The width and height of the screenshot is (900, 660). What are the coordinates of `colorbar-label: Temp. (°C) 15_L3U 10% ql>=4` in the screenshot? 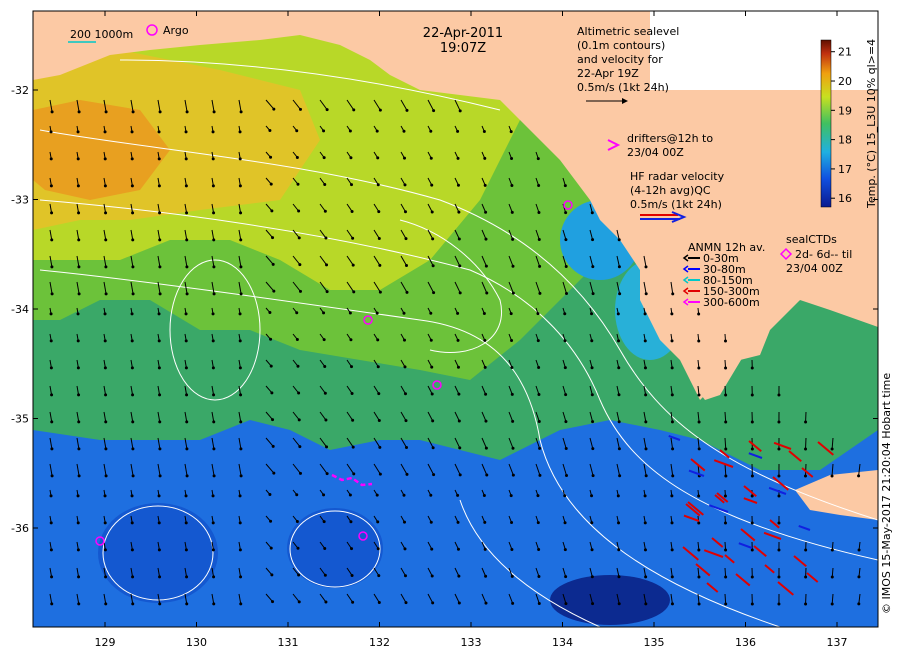 It's located at (871, 124).